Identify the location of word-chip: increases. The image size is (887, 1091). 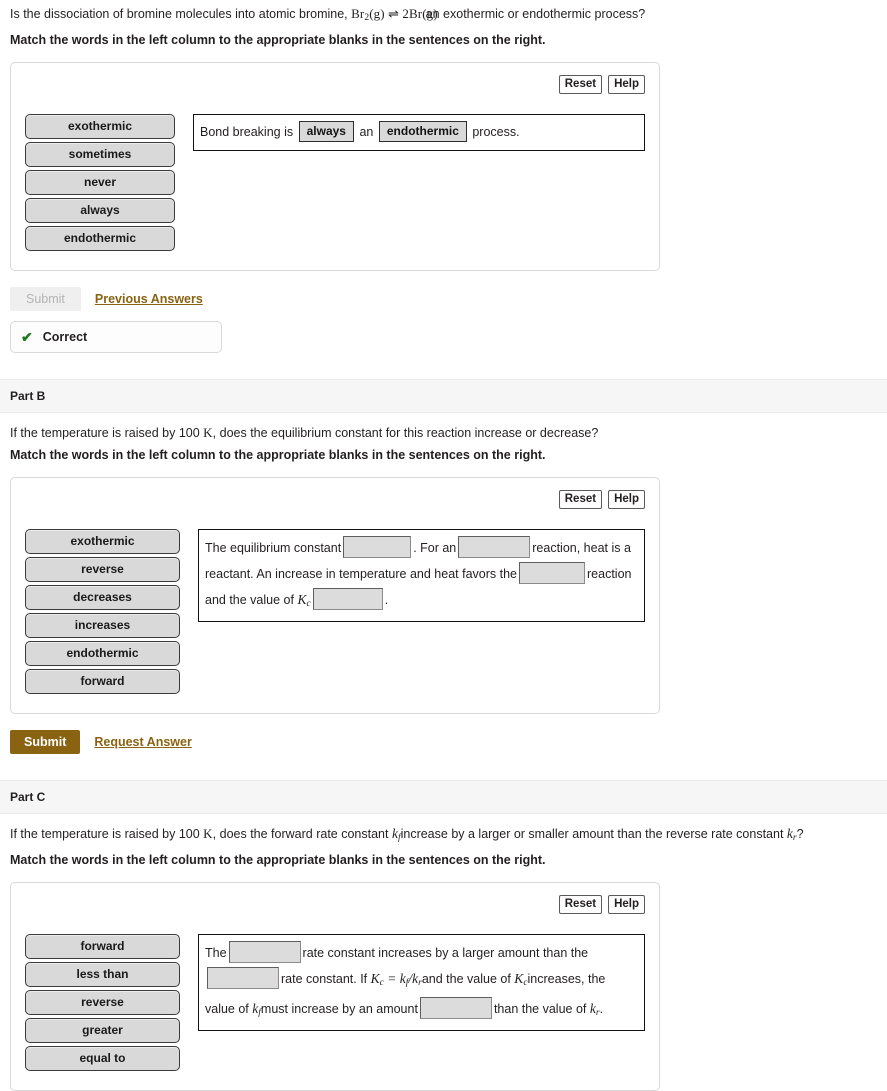
(102, 625).